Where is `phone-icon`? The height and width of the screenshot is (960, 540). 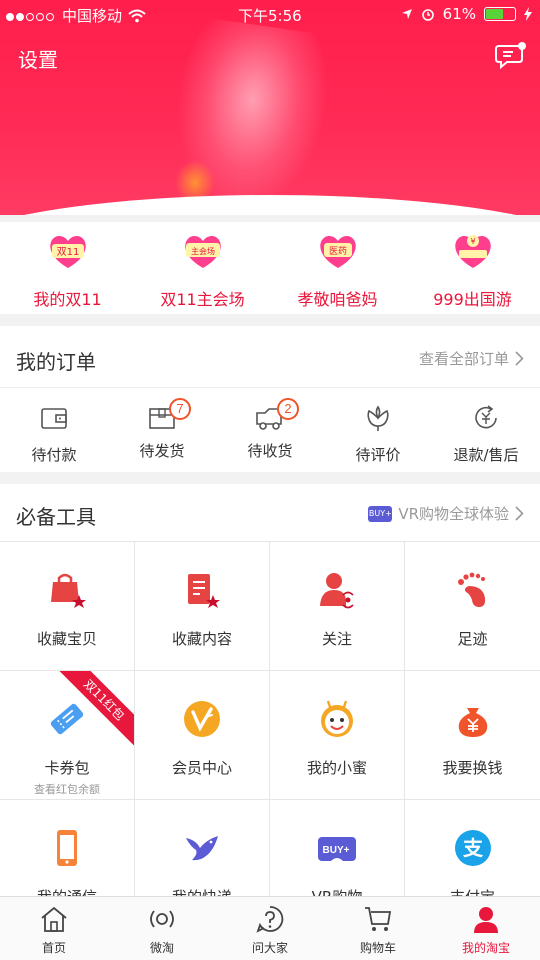
phone-icon is located at coordinates (67, 848).